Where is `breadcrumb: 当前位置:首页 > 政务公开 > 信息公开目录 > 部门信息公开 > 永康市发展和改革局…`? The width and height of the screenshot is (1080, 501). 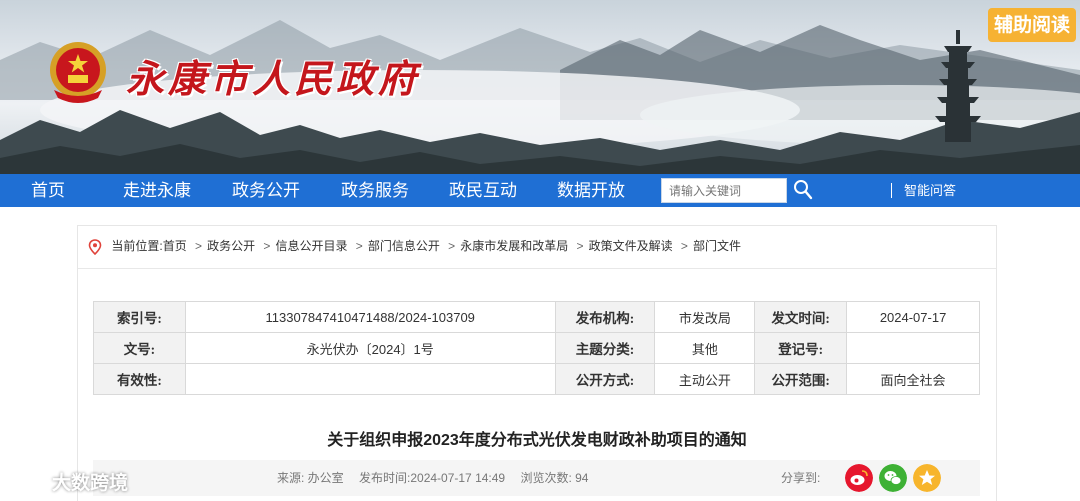
breadcrumb: 当前位置:首页 > 政务公开 > 信息公开目录 > 部门信息公开 > 永康市发展和改革局… is located at coordinates (414, 246).